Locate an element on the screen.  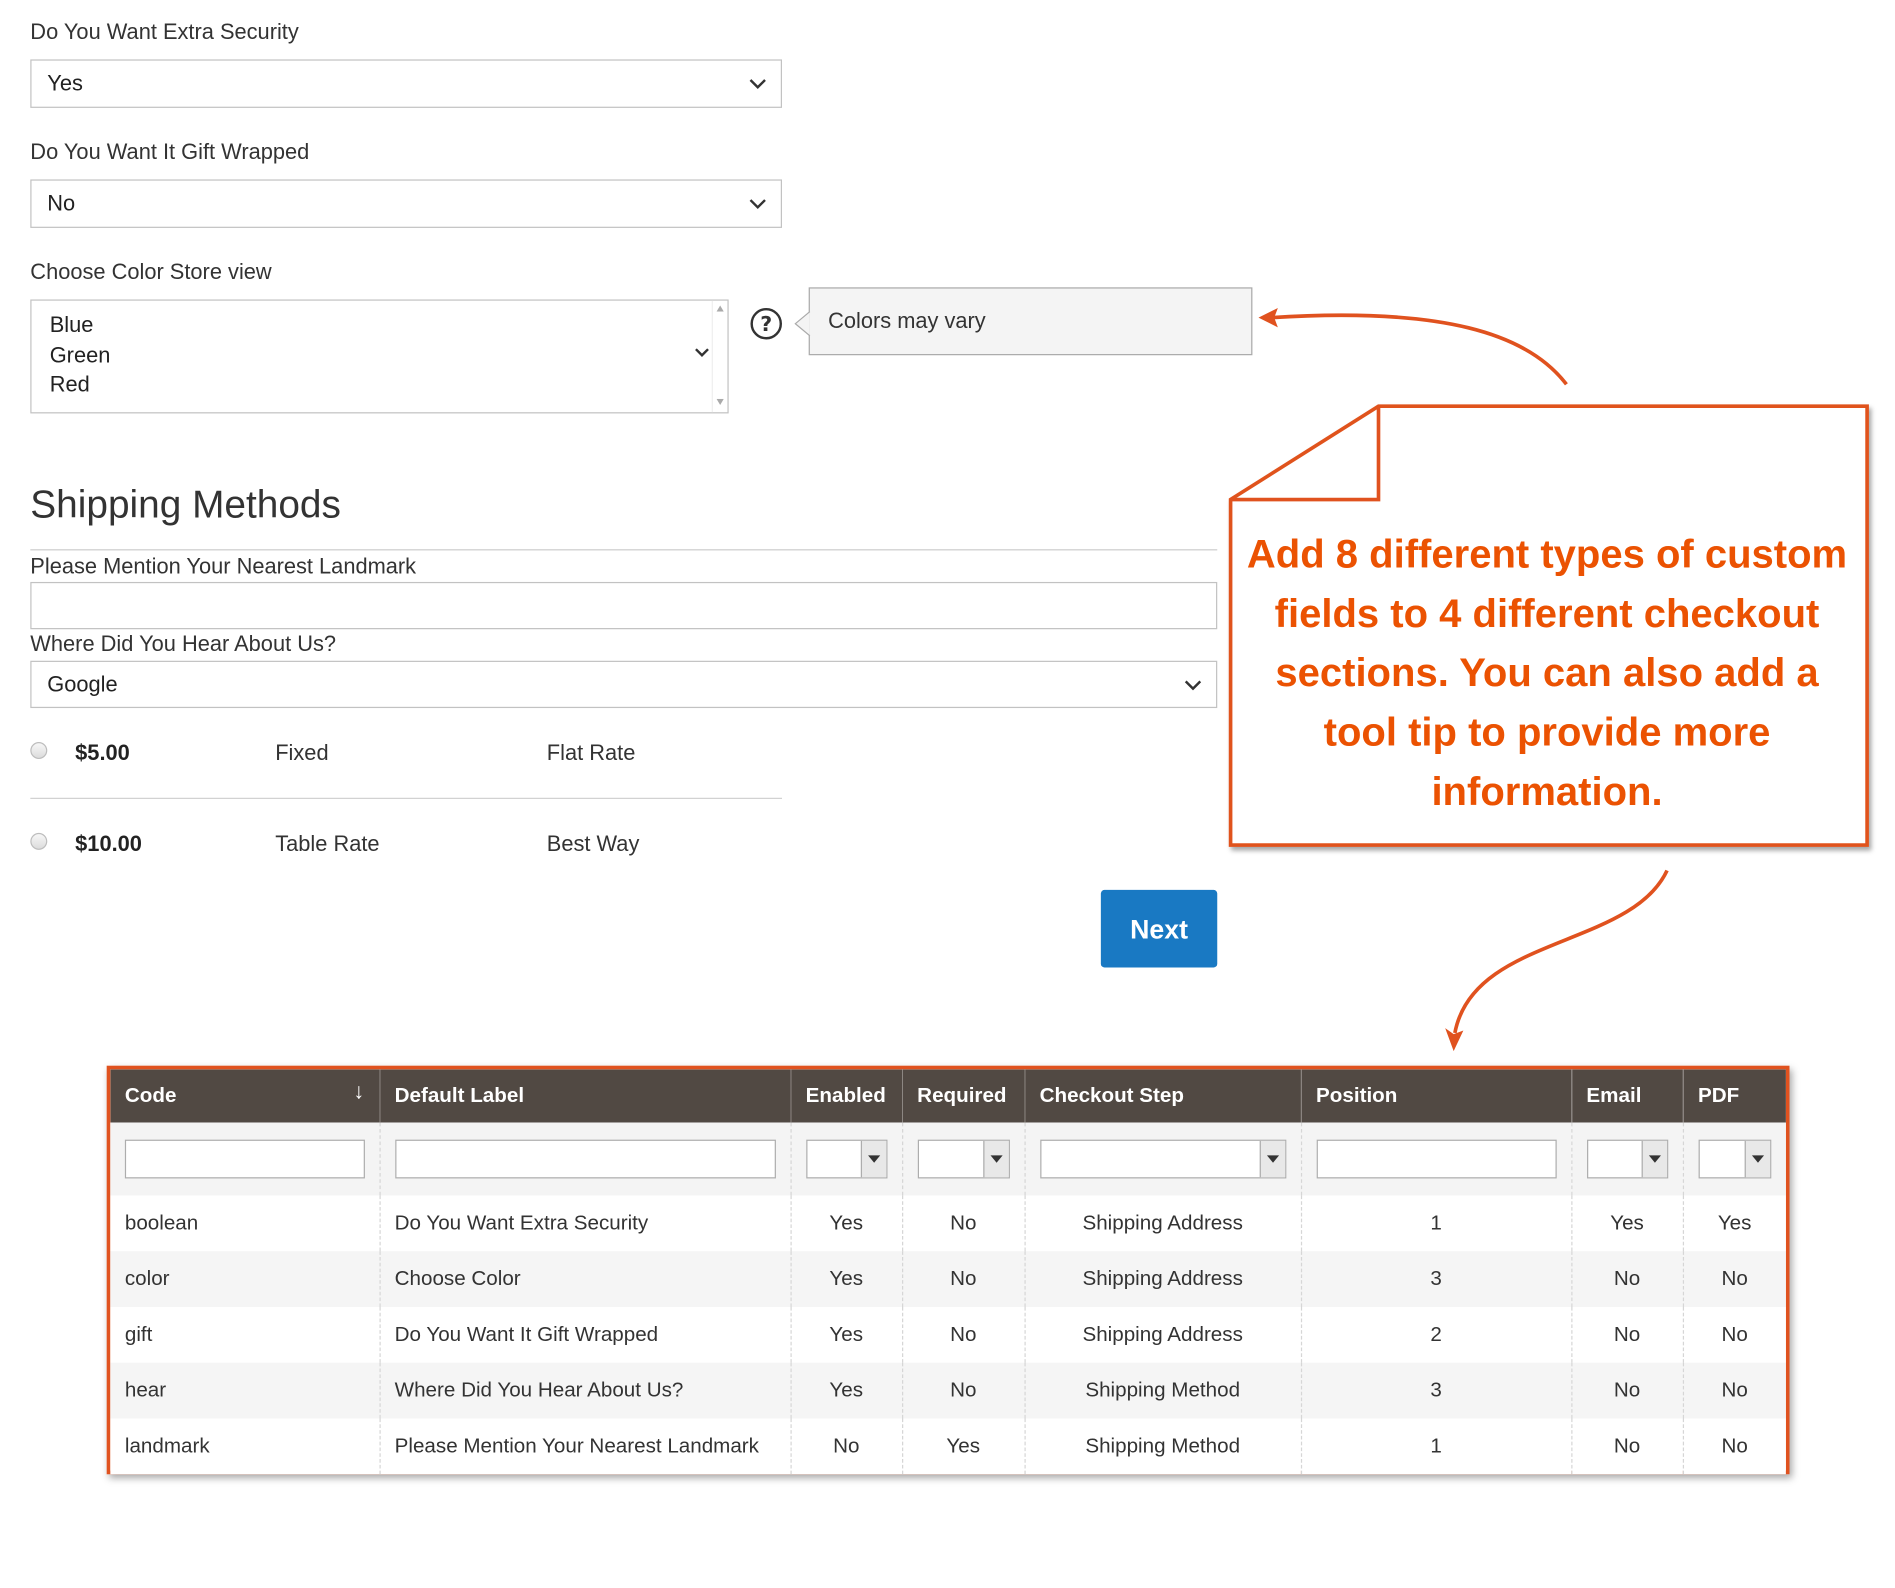
column-header-required: Required is located at coordinates (964, 1096).